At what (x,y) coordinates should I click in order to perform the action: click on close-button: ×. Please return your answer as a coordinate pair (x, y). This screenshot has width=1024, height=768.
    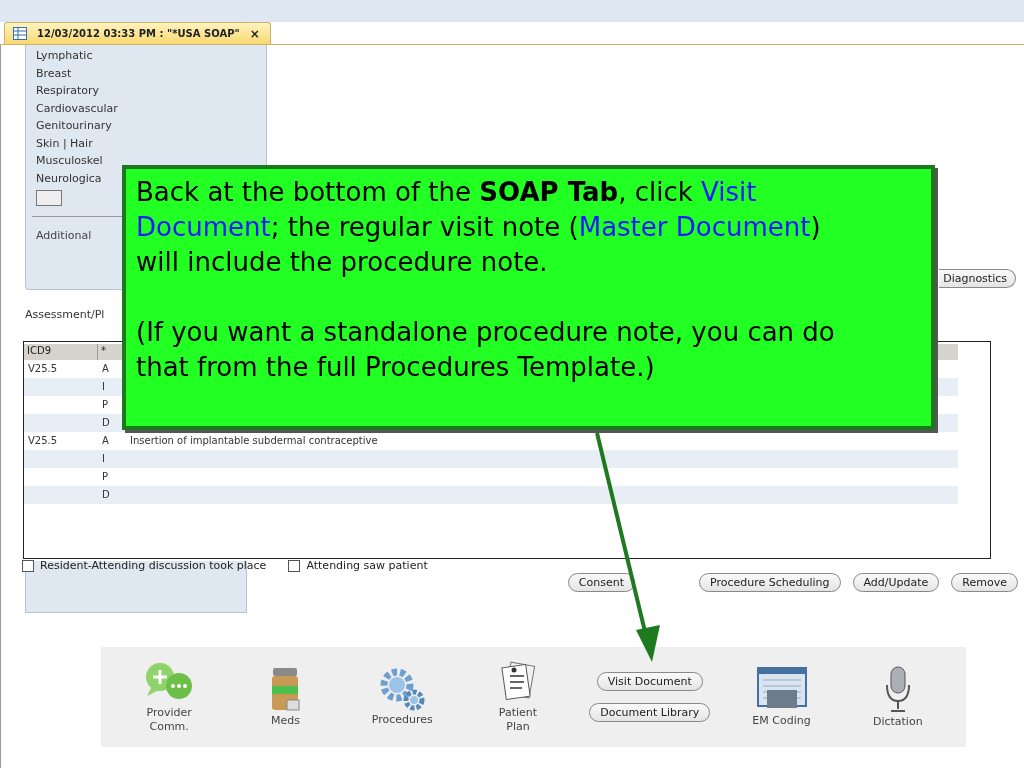
    Looking at the image, I should click on (254, 33).